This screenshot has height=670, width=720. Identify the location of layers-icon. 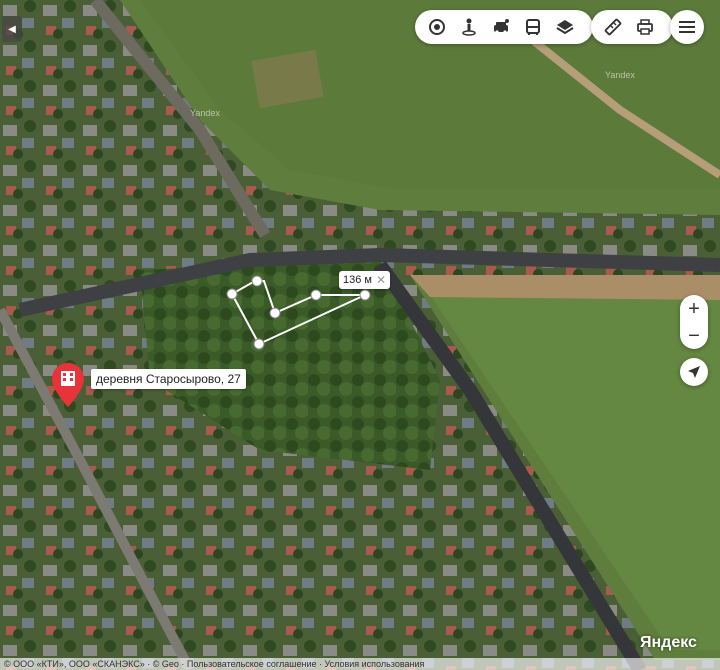
(565, 27).